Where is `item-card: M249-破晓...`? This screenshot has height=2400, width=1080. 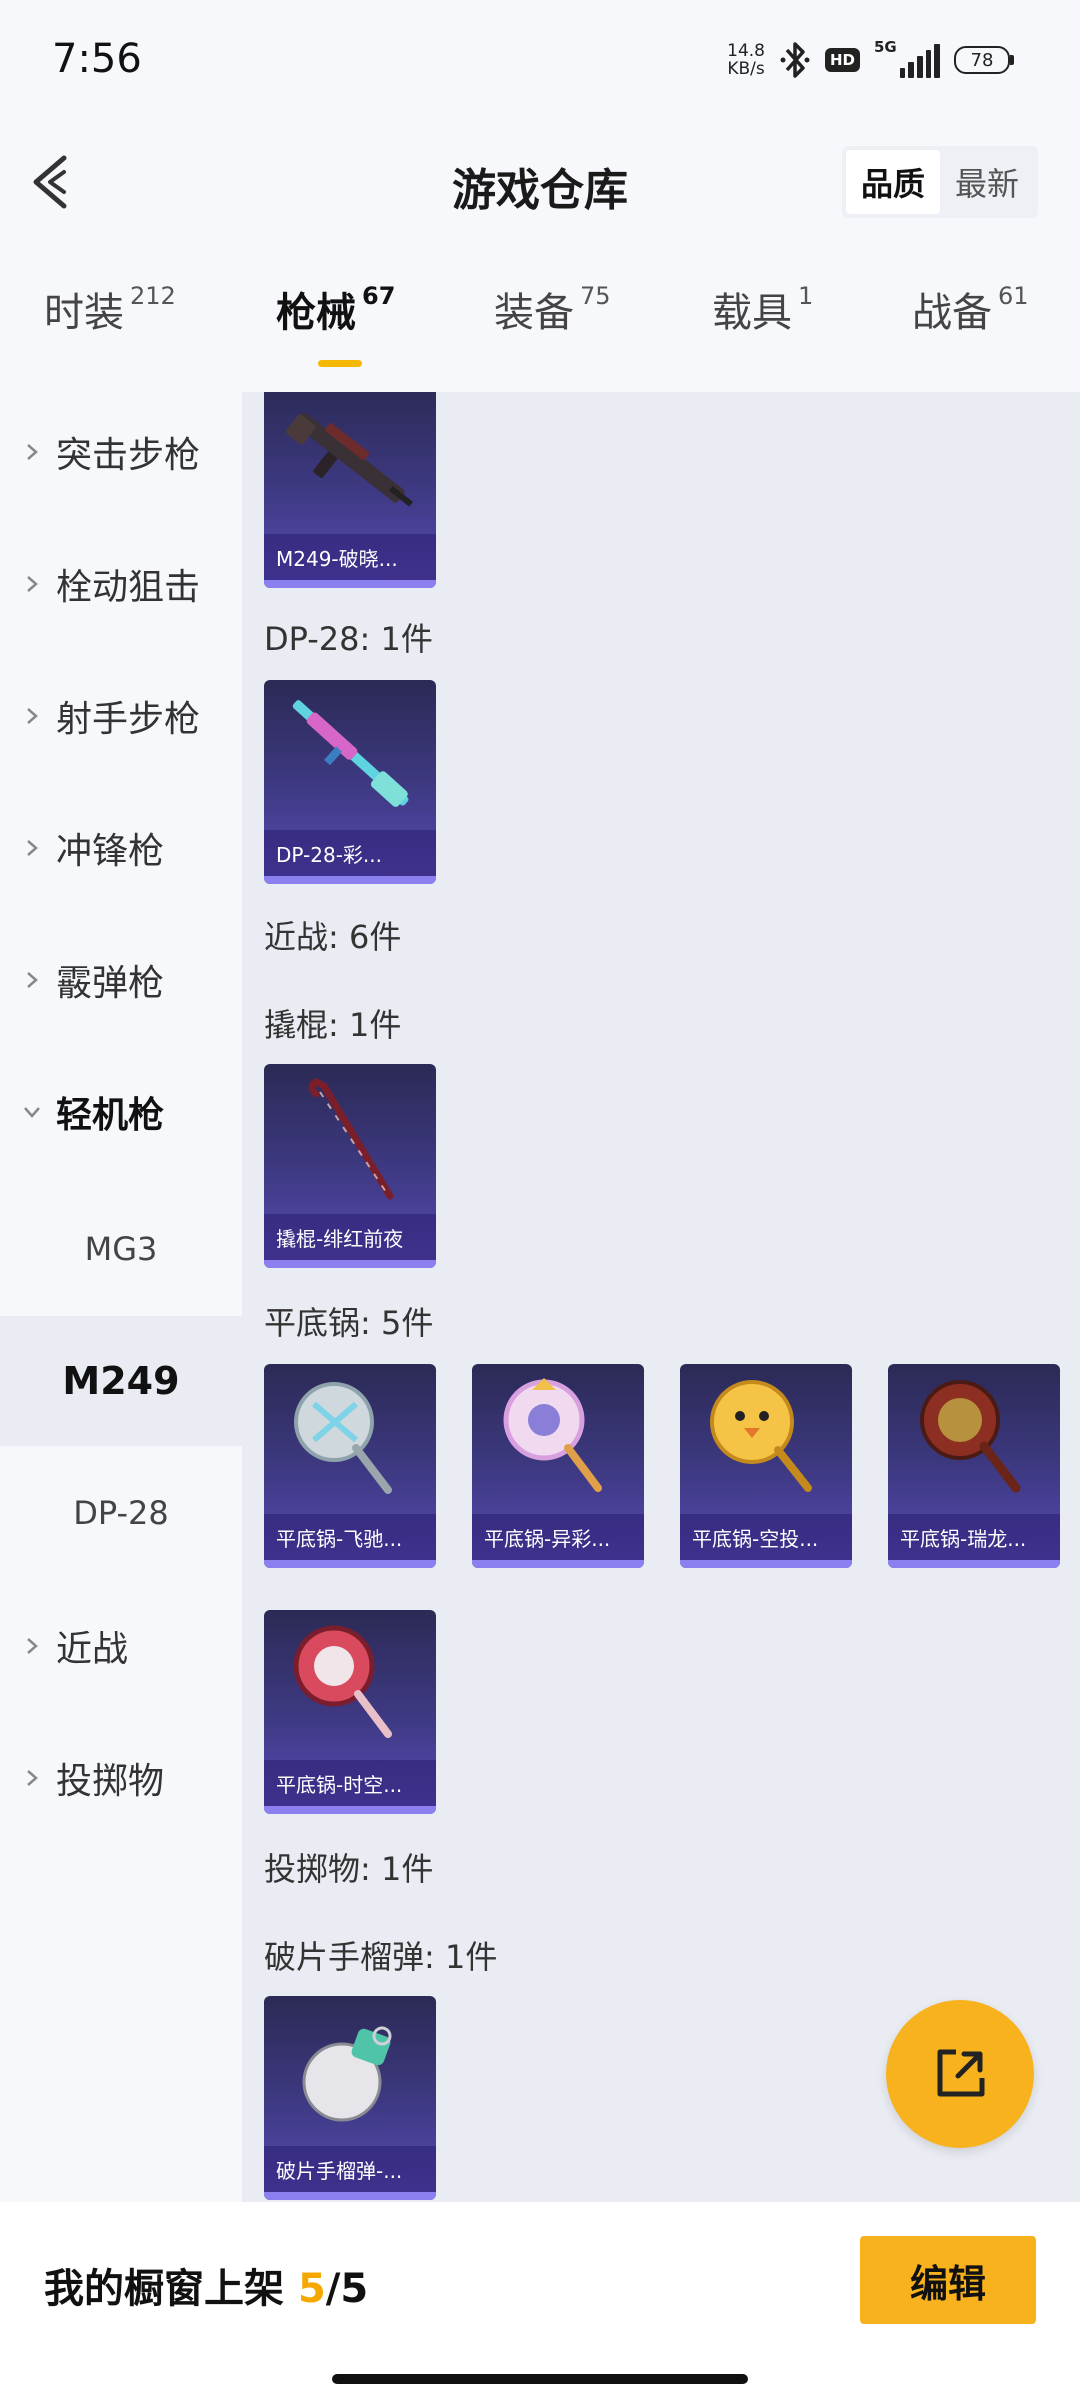 item-card: M249-破晓... is located at coordinates (350, 490).